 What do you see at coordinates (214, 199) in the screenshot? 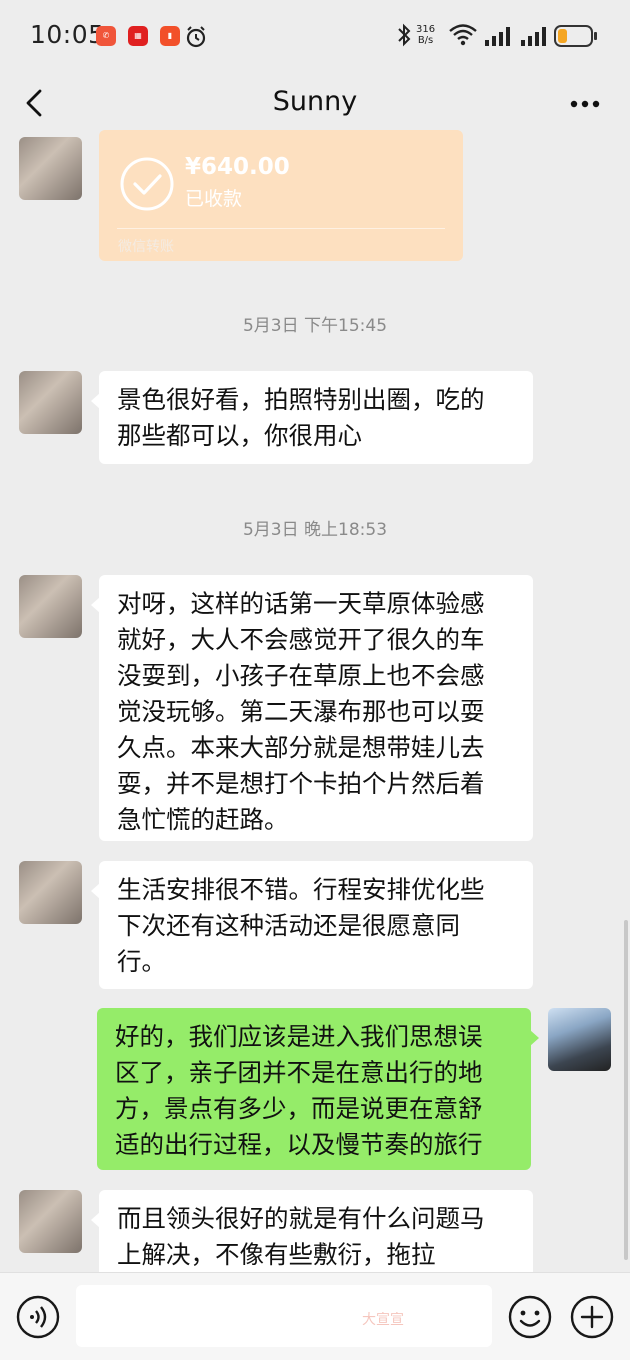
I see `transfer-status: 已收款` at bounding box center [214, 199].